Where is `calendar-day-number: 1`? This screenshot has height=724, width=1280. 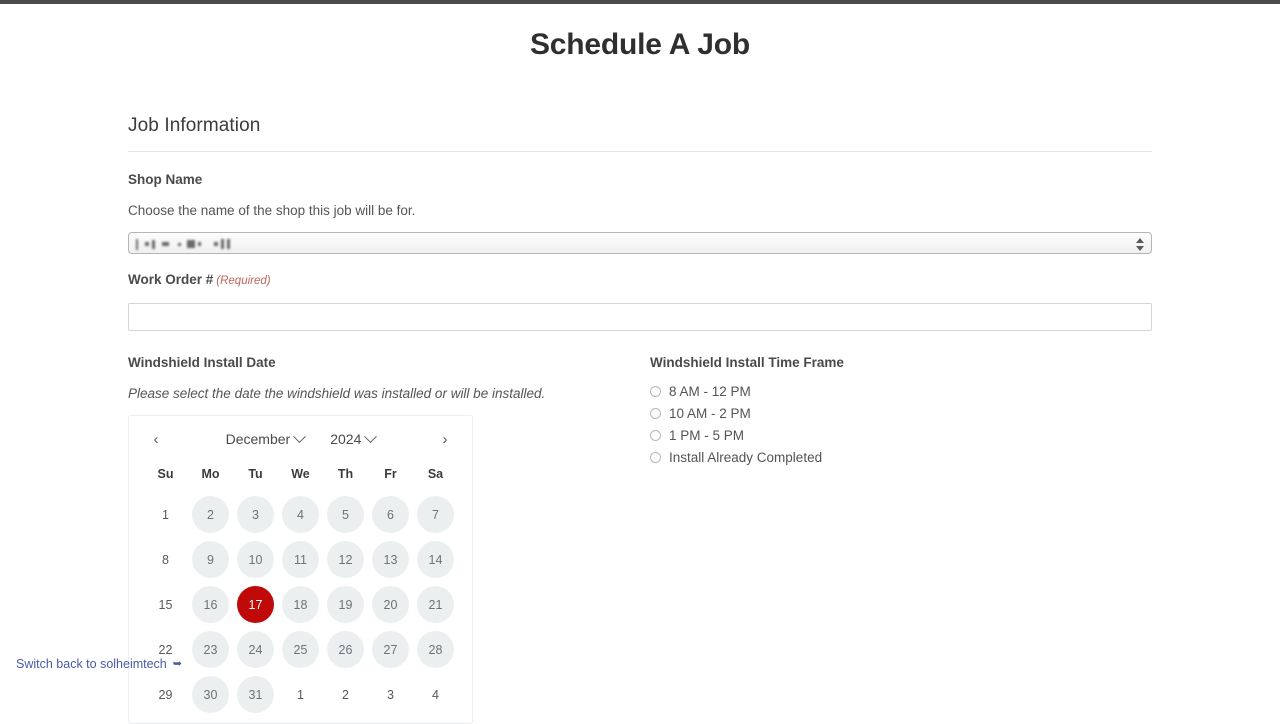 calendar-day-number: 1 is located at coordinates (300, 694).